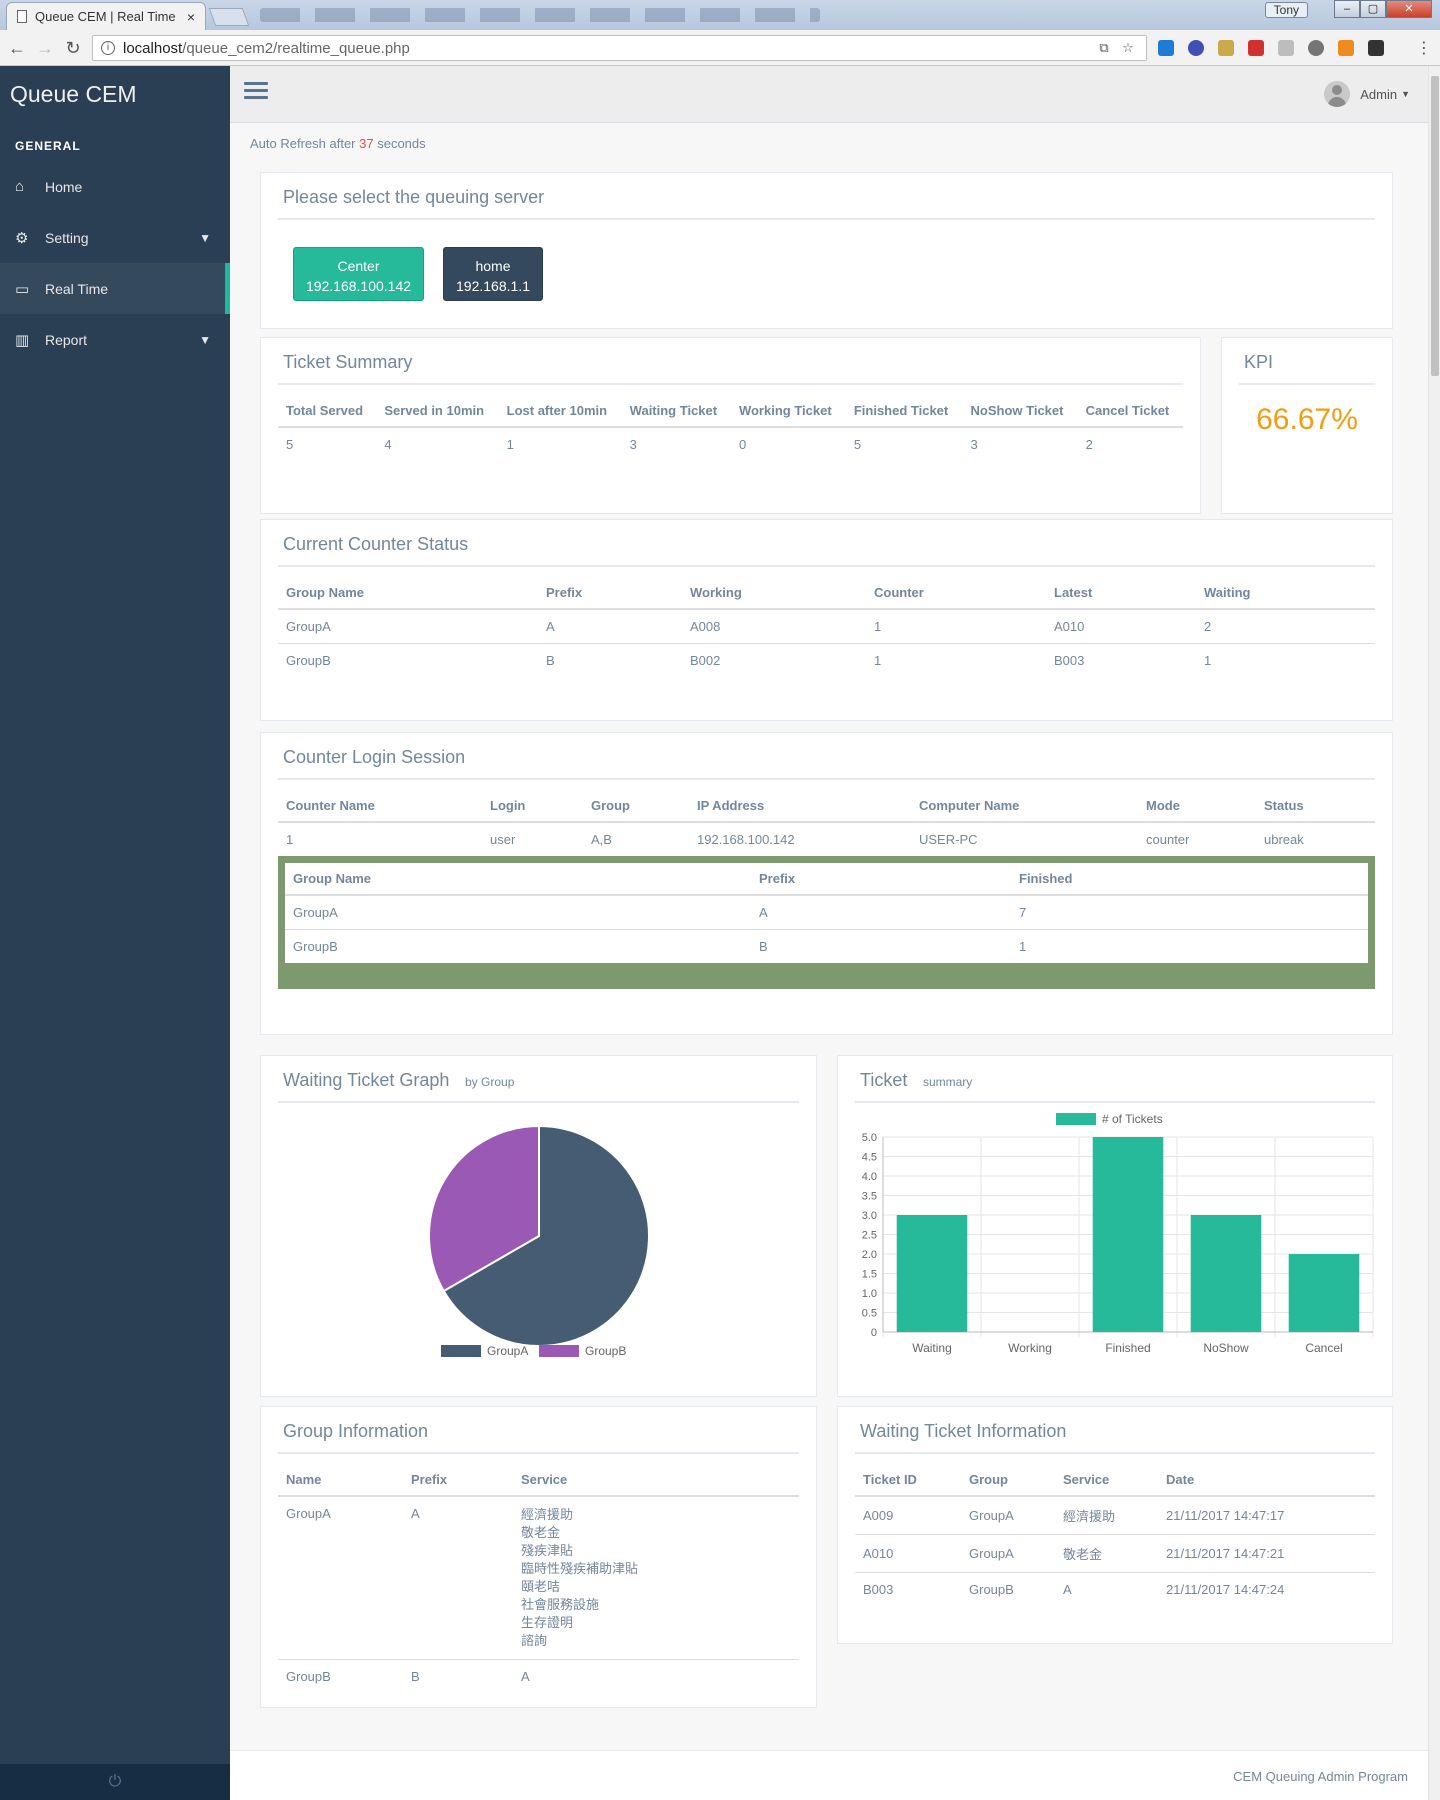 This screenshot has width=1440, height=1800. Describe the element at coordinates (1226, 1273) in the screenshot. I see `bar-noshow` at that location.